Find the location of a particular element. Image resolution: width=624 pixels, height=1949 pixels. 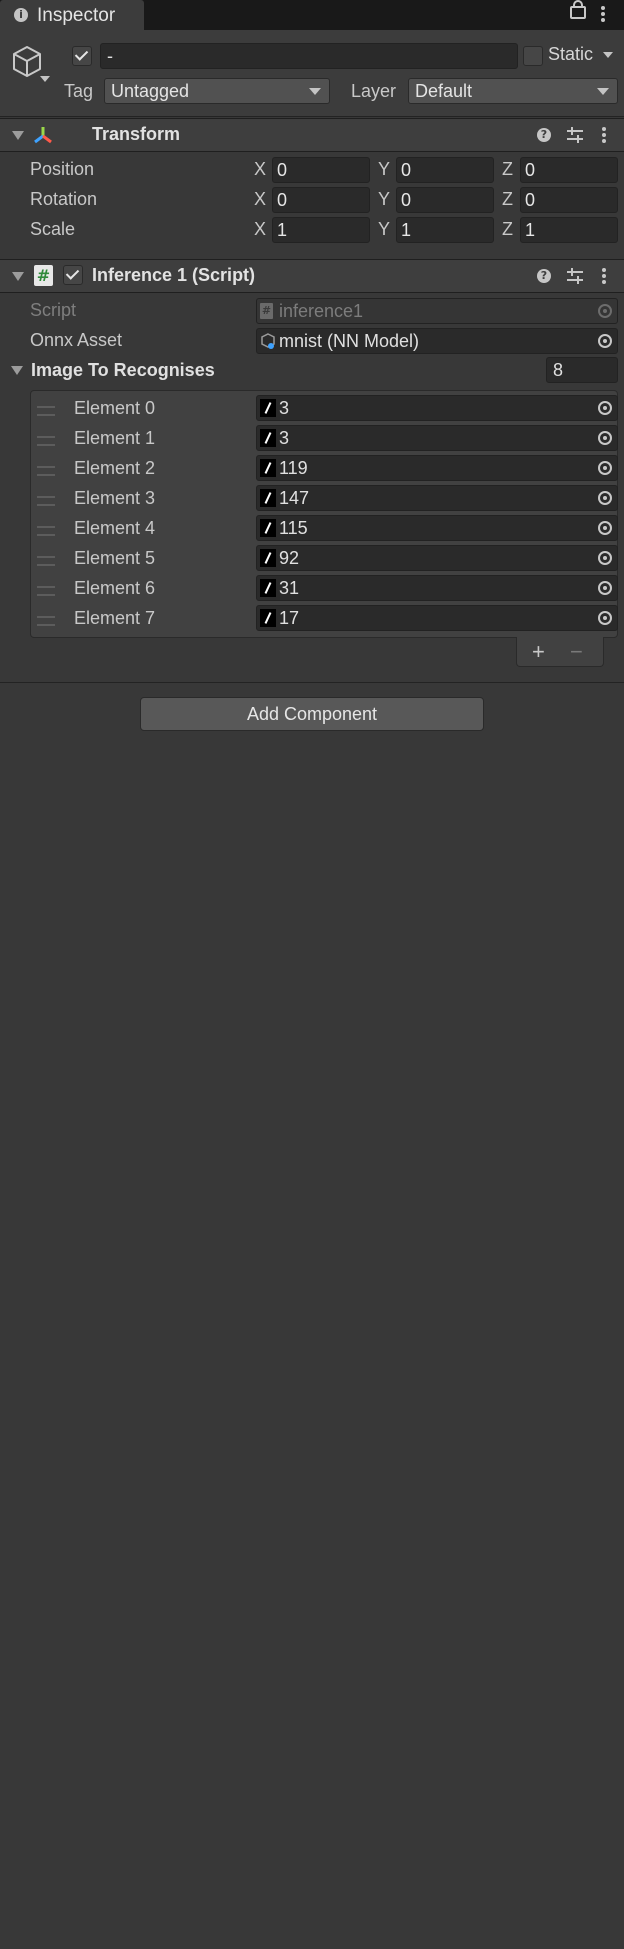

tag-label: Tag is located at coordinates (79, 91).